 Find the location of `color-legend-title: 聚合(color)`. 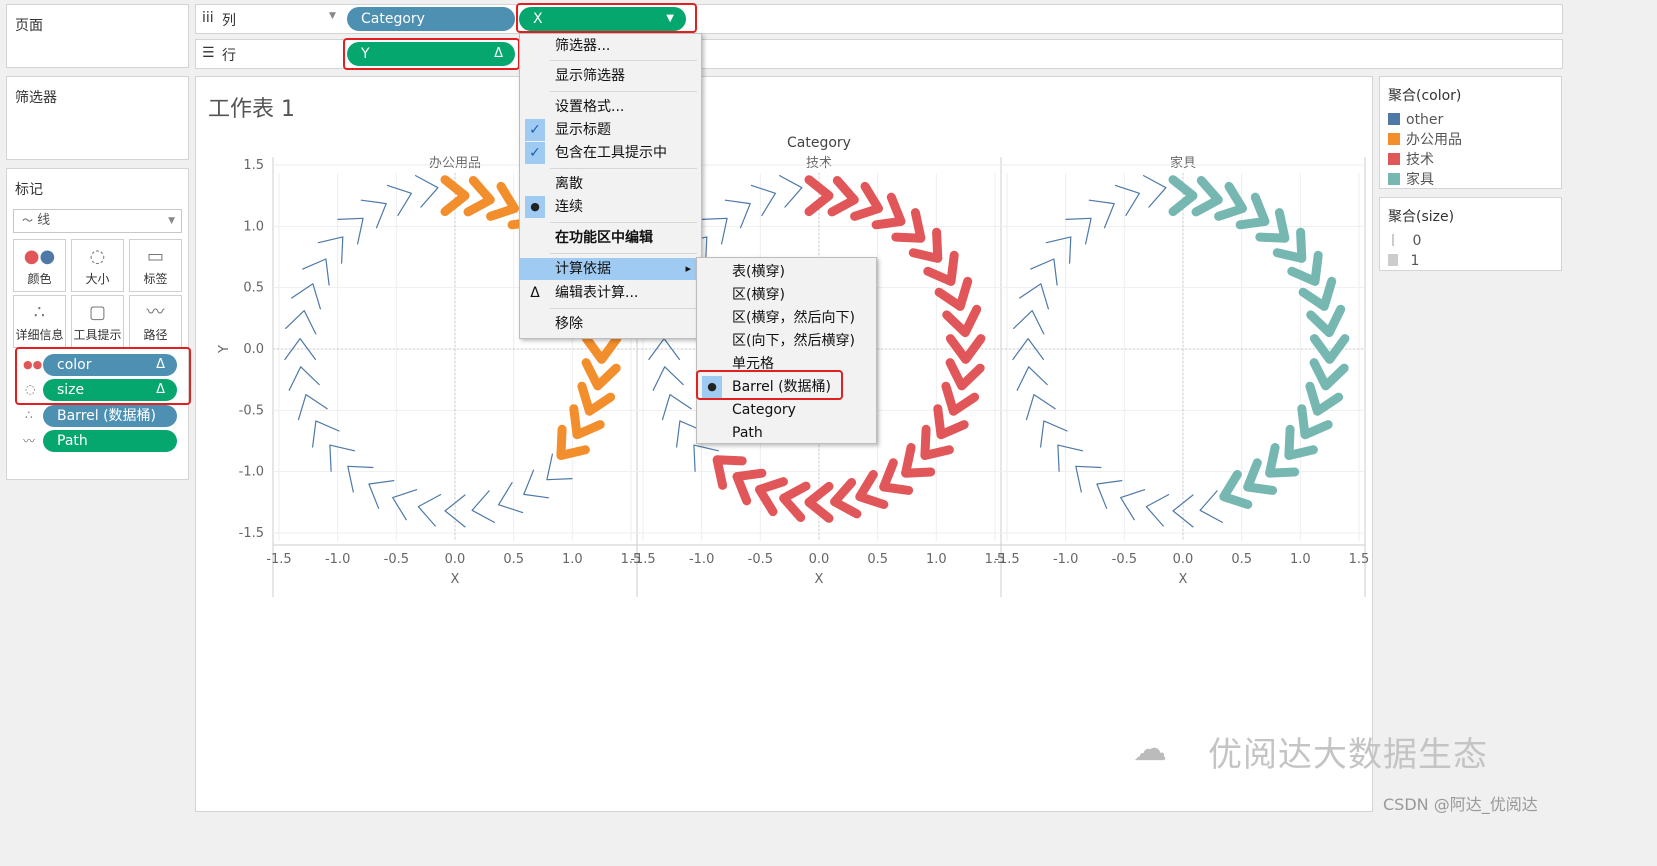

color-legend-title: 聚合(color) is located at coordinates (1425, 96).